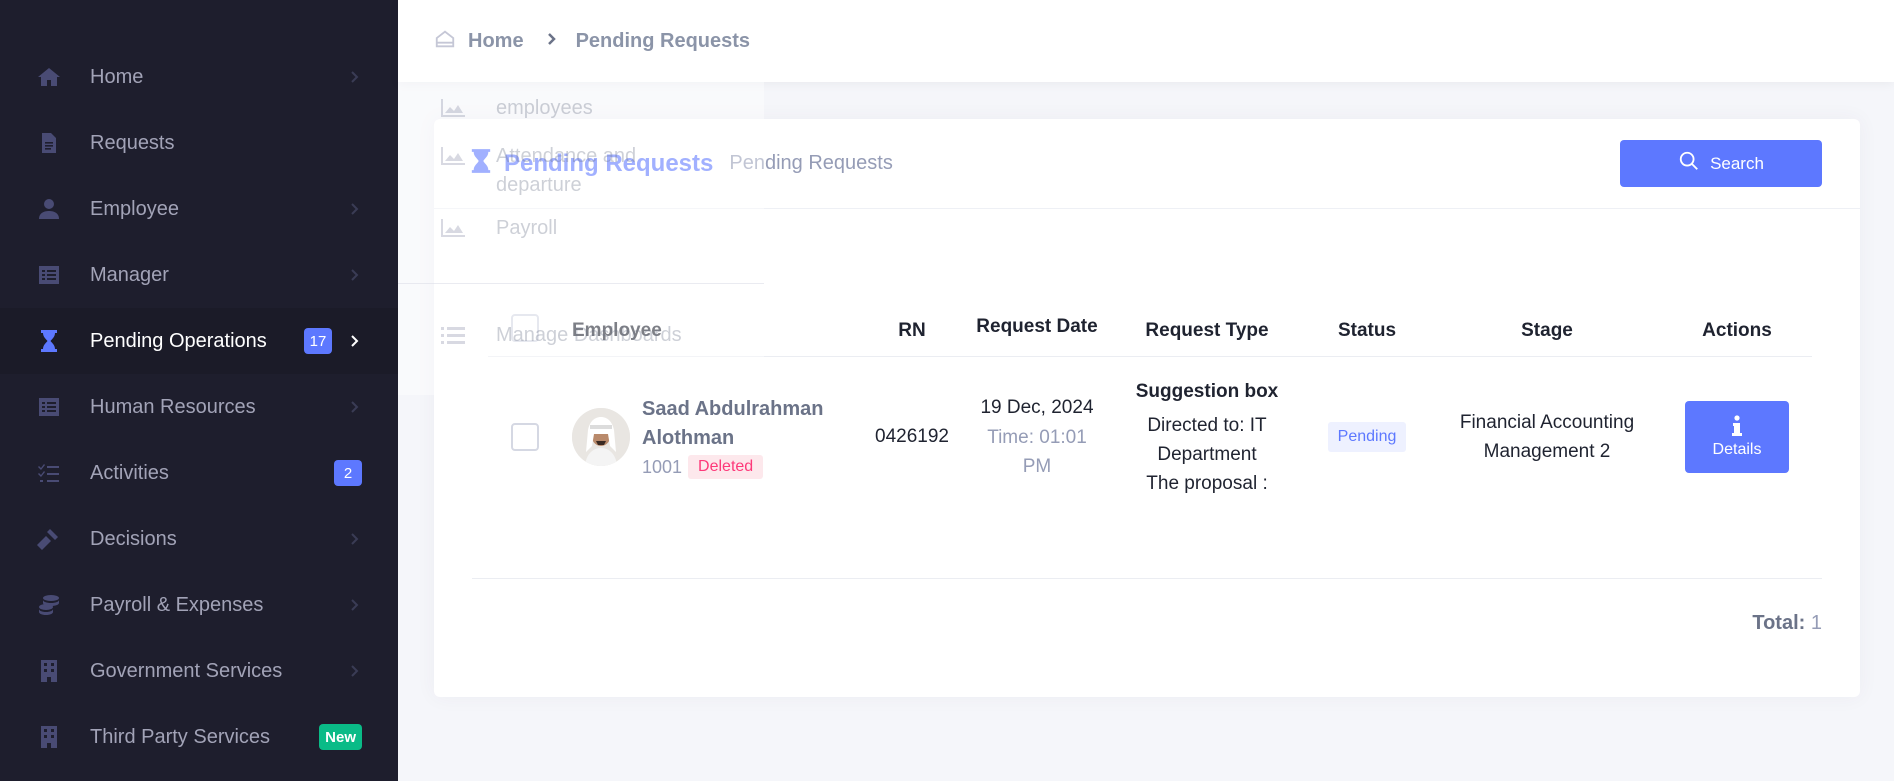  What do you see at coordinates (1037, 452) in the screenshot?
I see `request-time: Time: 01:01 PM` at bounding box center [1037, 452].